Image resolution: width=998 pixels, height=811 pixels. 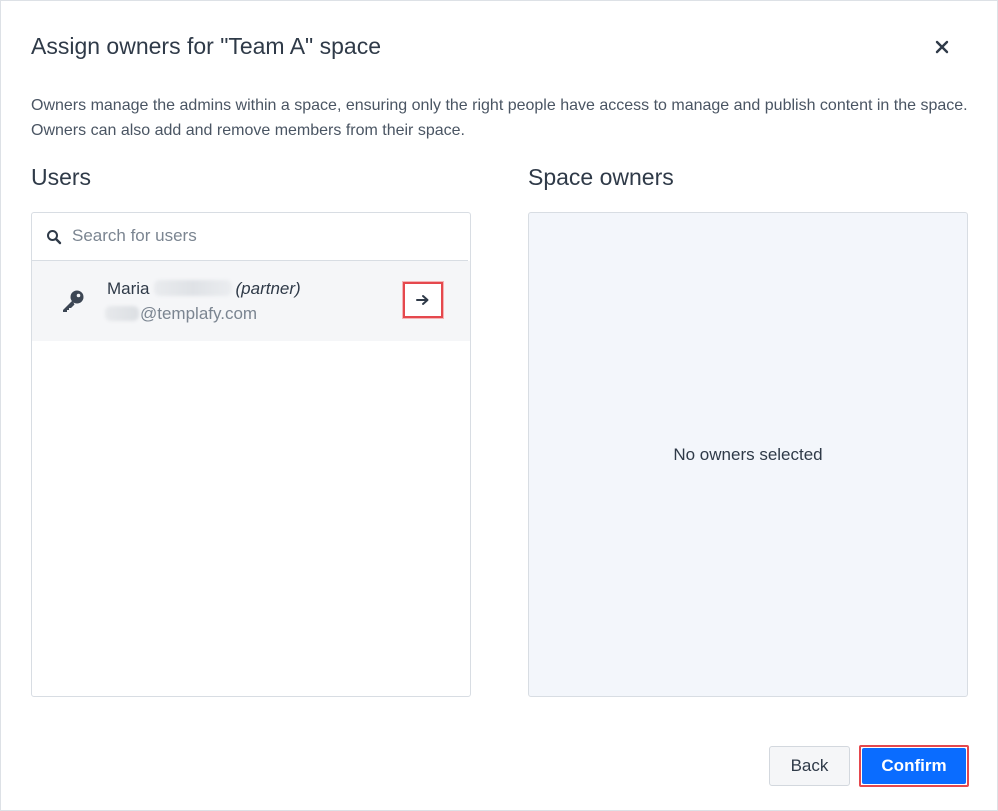 What do you see at coordinates (601, 177) in the screenshot?
I see `space-owners-heading: Space owners` at bounding box center [601, 177].